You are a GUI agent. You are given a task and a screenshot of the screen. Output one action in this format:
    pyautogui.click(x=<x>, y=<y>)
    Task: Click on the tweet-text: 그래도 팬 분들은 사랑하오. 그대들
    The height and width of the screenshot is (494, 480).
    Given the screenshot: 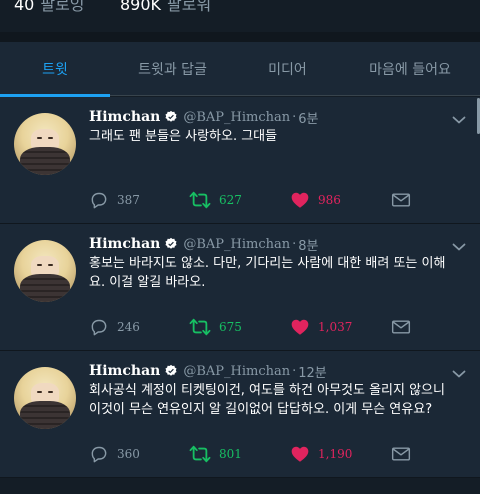 What is the action you would take?
    pyautogui.click(x=183, y=136)
    